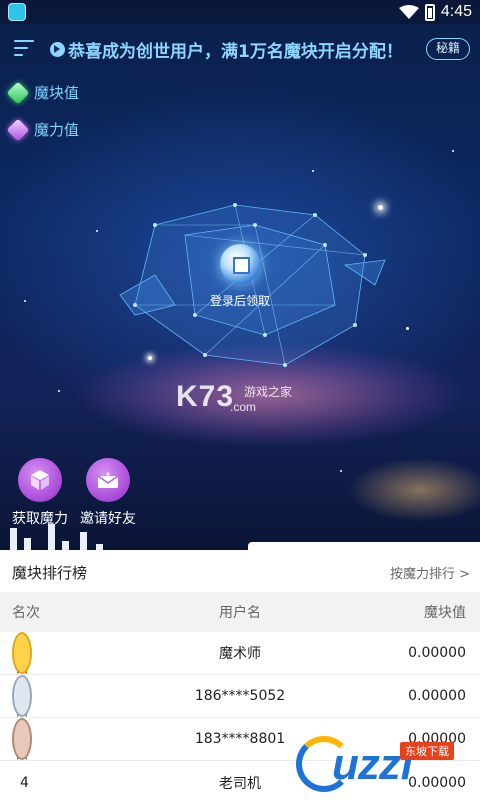  Describe the element at coordinates (240, 571) in the screenshot. I see `leaderboard-header: 魔块排行榜 按魔力排行 >` at that location.